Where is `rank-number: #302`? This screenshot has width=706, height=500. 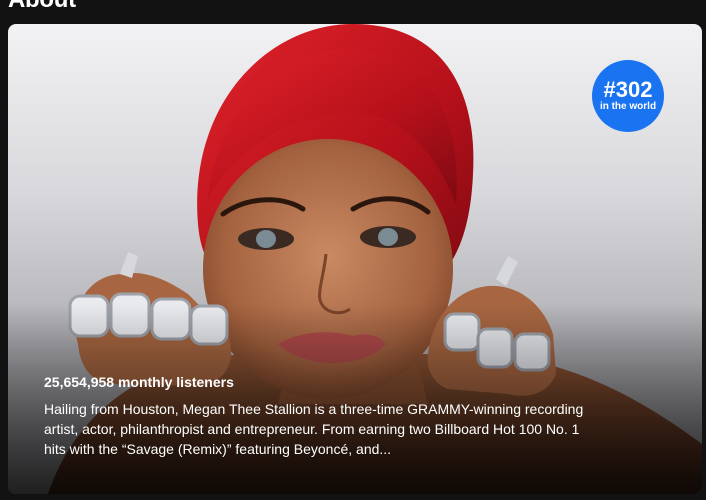 rank-number: #302 is located at coordinates (628, 89).